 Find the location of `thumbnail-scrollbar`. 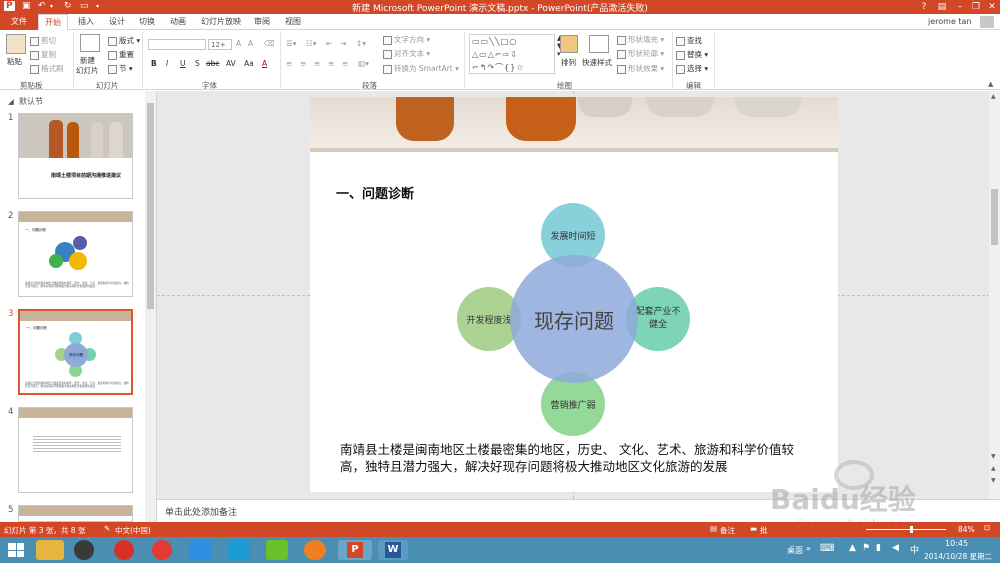

thumbnail-scrollbar is located at coordinates (150, 306).